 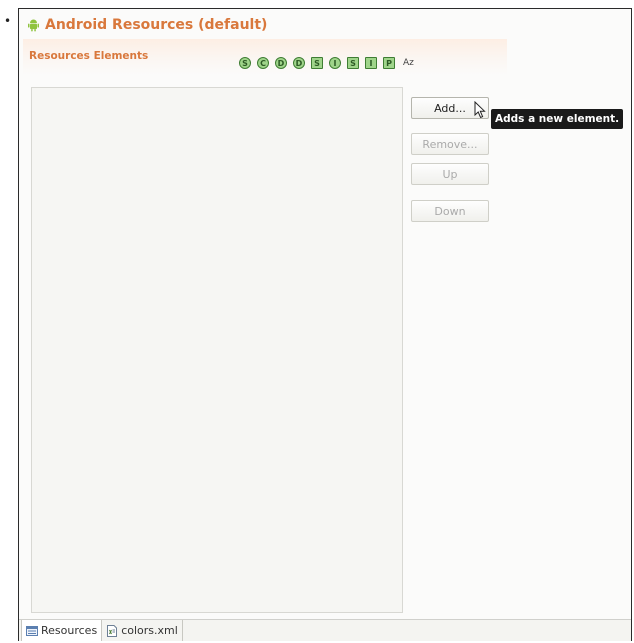 I want to click on resources-icon, so click(x=32, y=630).